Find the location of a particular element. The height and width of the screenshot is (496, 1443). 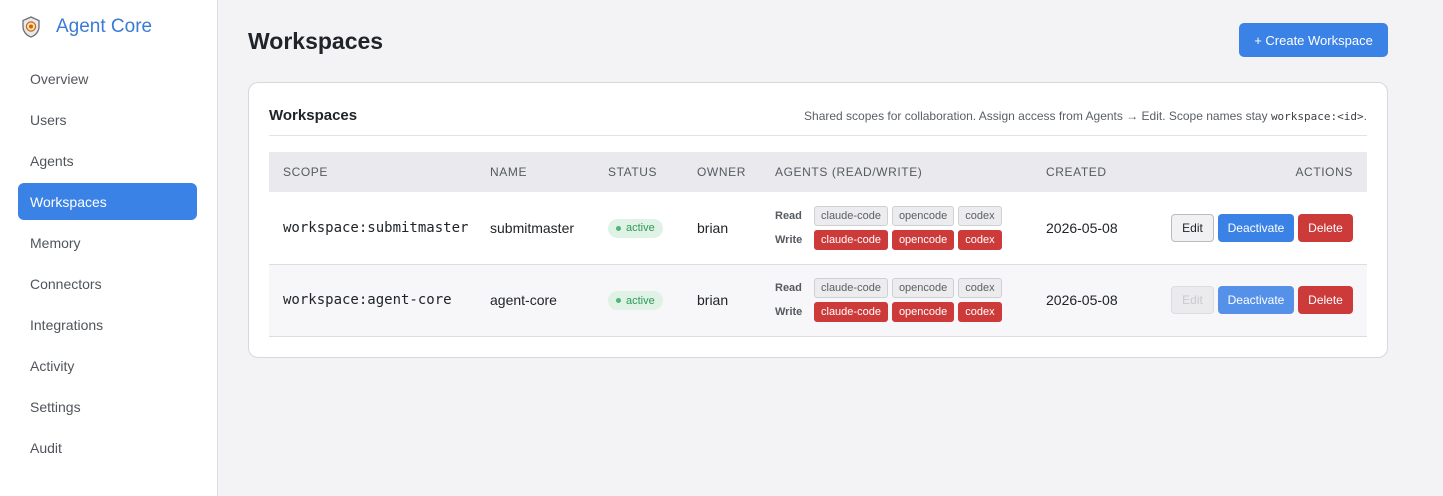

header-owner: Owner is located at coordinates (722, 172).